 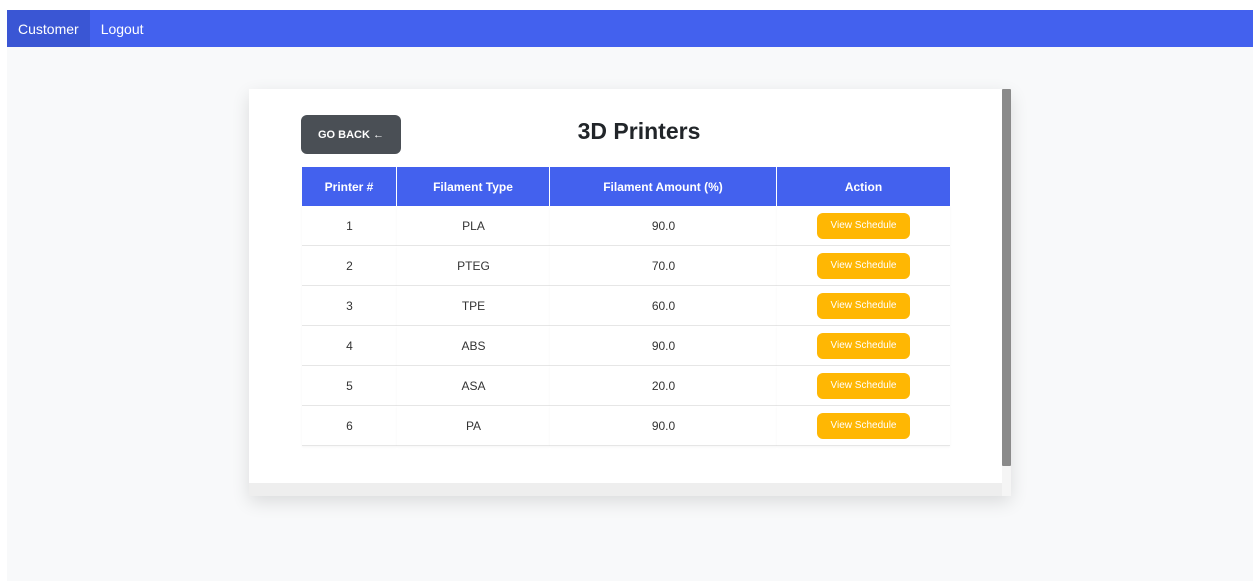 I want to click on top-strip, so click(x=626, y=5).